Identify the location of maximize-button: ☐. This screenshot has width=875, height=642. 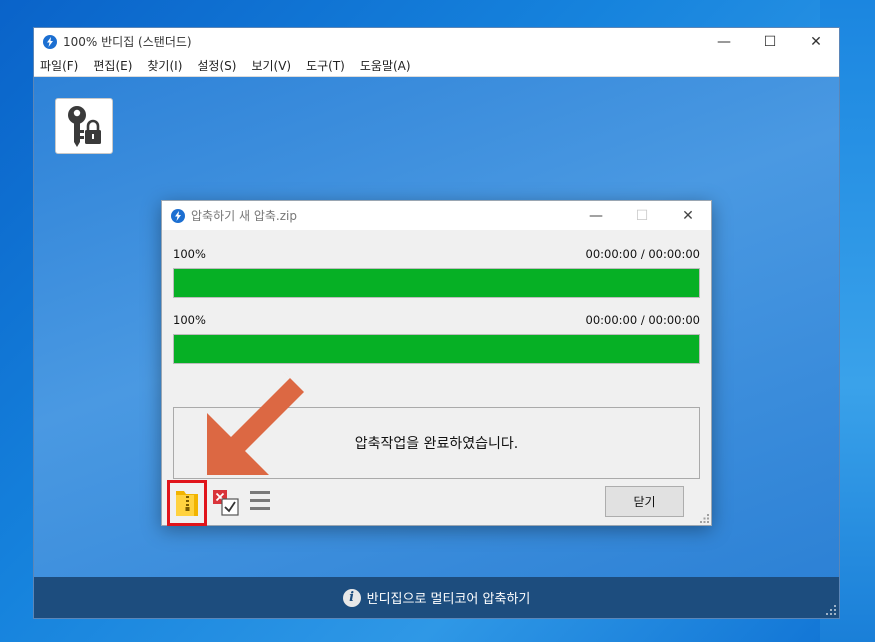
(770, 41).